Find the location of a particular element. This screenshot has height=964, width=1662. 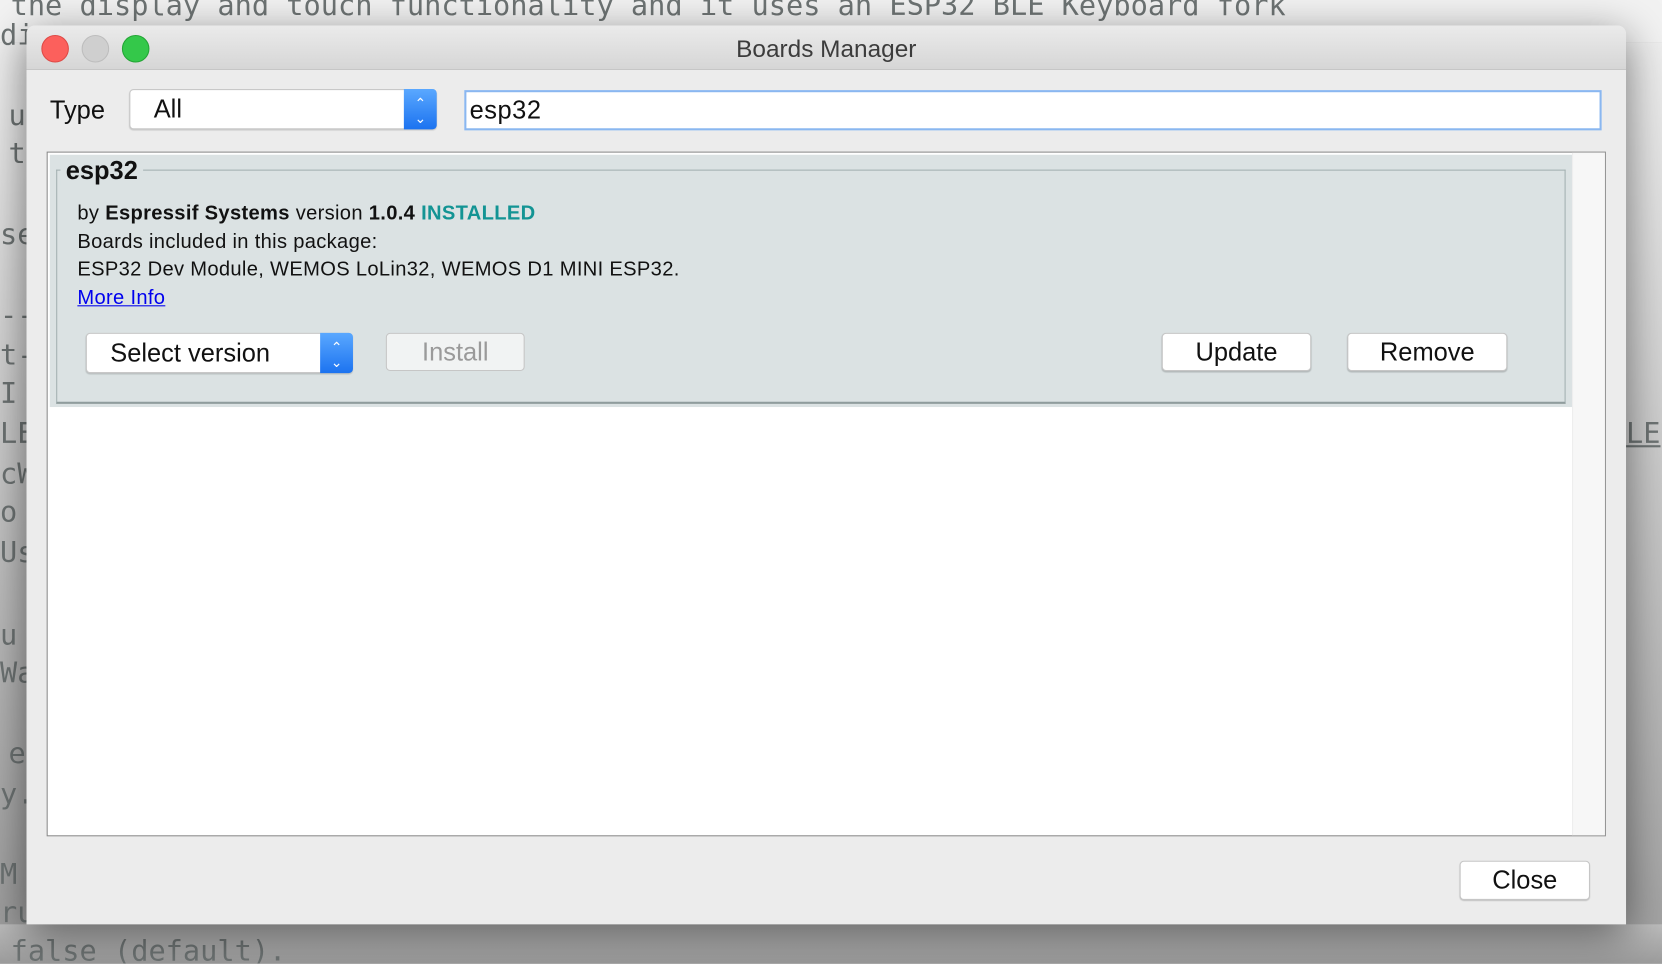

editor-line: M is located at coordinates (9, 875).